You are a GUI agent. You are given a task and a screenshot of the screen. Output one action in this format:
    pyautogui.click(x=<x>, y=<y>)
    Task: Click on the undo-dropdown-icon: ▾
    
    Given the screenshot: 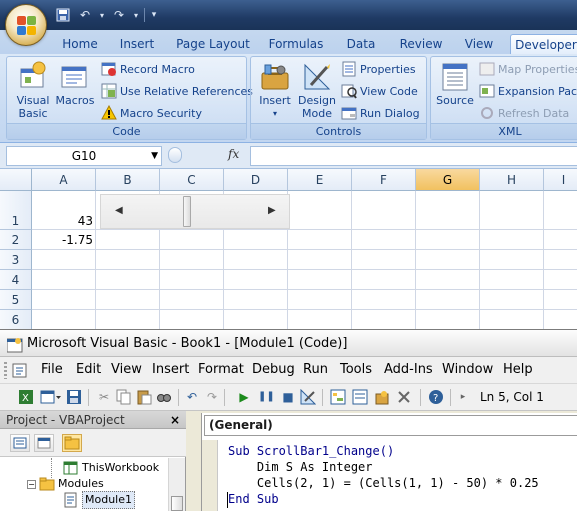 What is the action you would take?
    pyautogui.click(x=102, y=15)
    